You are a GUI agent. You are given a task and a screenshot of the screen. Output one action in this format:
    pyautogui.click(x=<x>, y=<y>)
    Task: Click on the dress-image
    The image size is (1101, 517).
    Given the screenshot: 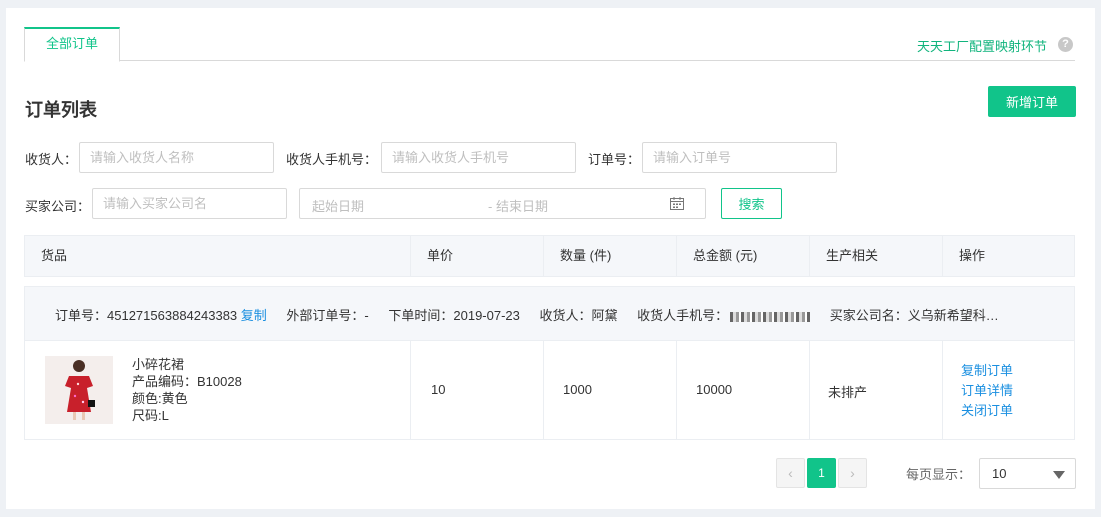 What is the action you would take?
    pyautogui.click(x=79, y=390)
    